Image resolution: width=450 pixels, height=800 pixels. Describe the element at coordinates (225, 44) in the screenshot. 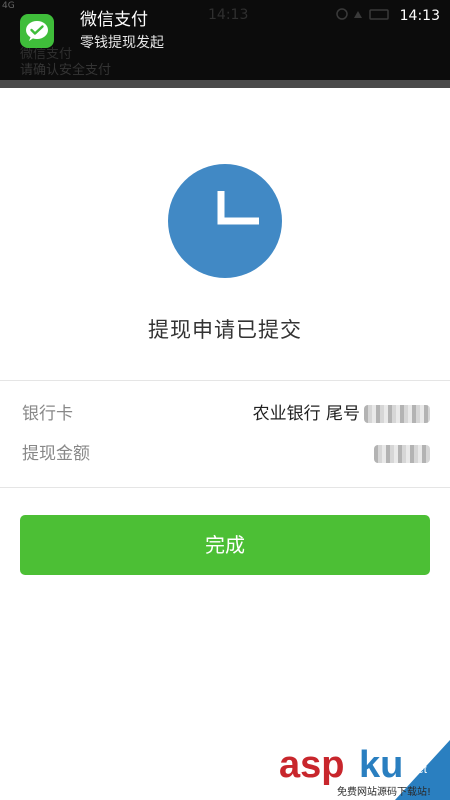

I see `notification-banner: 4G 14:13 微信支付 请确认安全支付 微信支付 零钱提现发起 14:13` at that location.